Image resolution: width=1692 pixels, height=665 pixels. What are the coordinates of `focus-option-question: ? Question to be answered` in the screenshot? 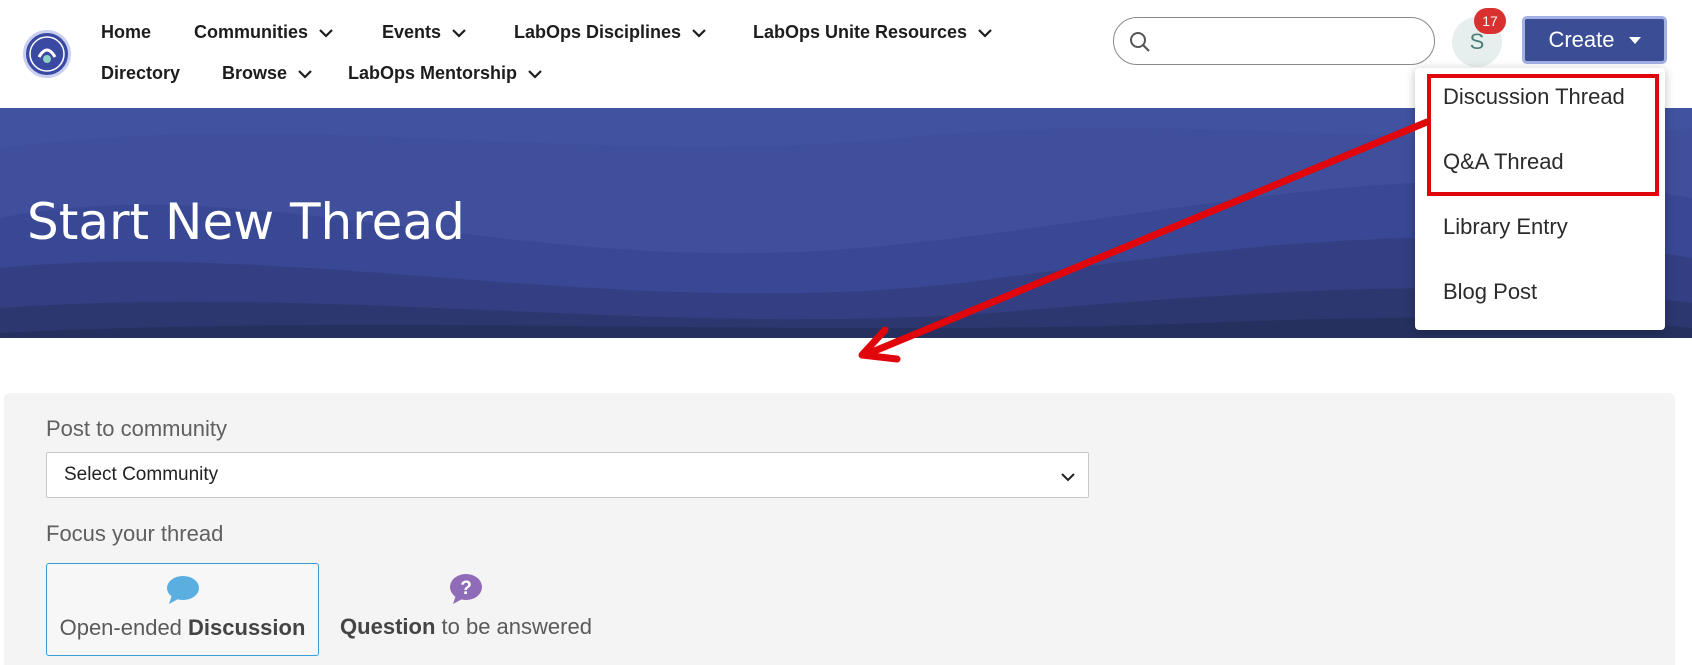 It's located at (466, 609).